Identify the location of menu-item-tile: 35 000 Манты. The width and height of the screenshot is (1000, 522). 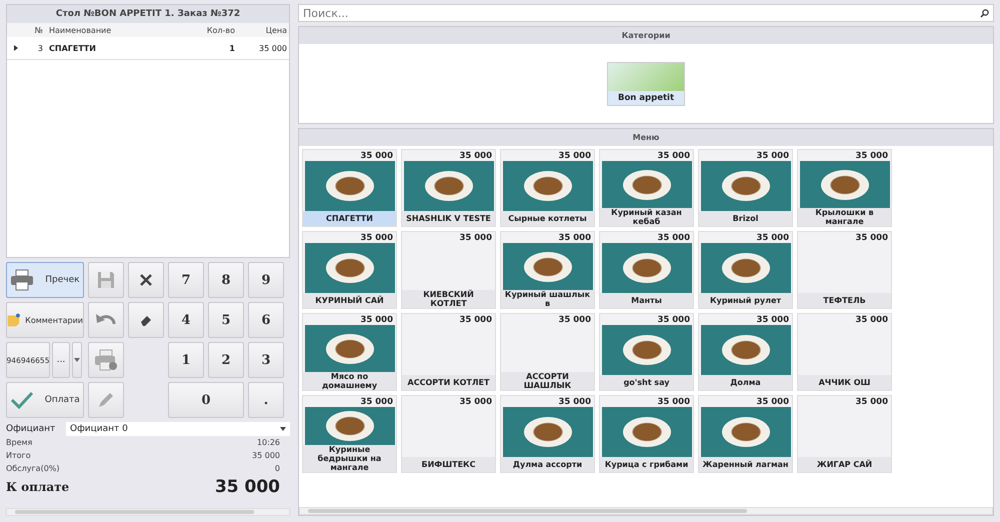
(646, 270).